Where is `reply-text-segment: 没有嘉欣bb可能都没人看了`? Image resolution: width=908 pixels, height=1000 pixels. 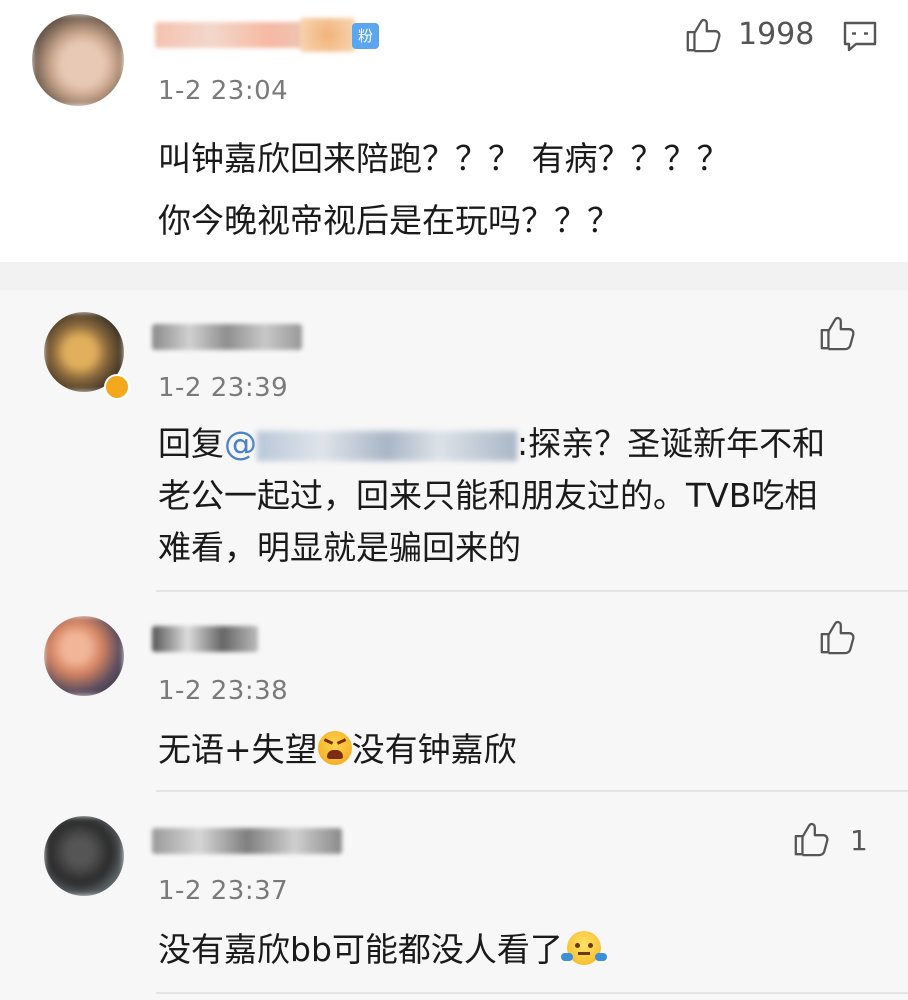
reply-text-segment: 没有嘉欣bb可能都没人看了 is located at coordinates (360, 949).